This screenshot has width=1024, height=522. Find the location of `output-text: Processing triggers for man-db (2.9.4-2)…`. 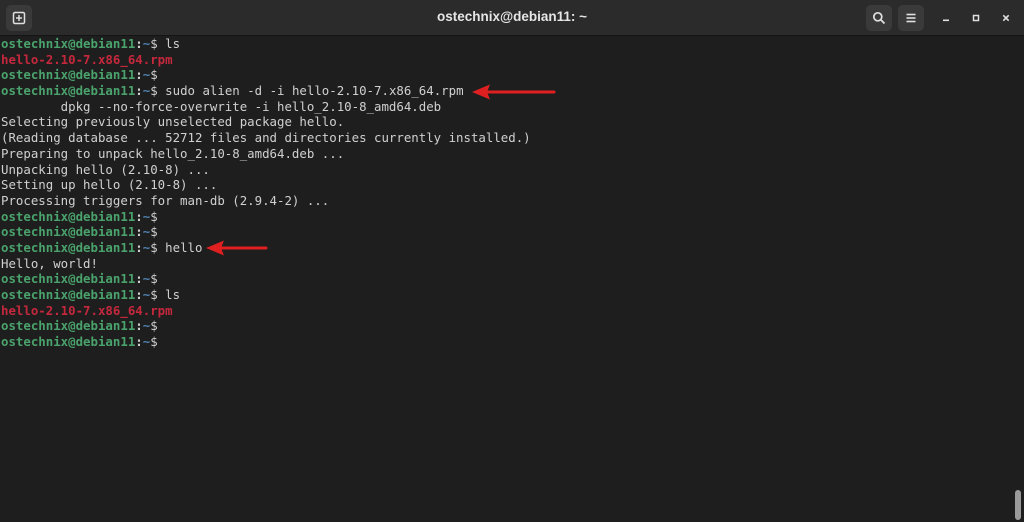

output-text: Processing triggers for man-db (2.9.4-2)… is located at coordinates (165, 200).